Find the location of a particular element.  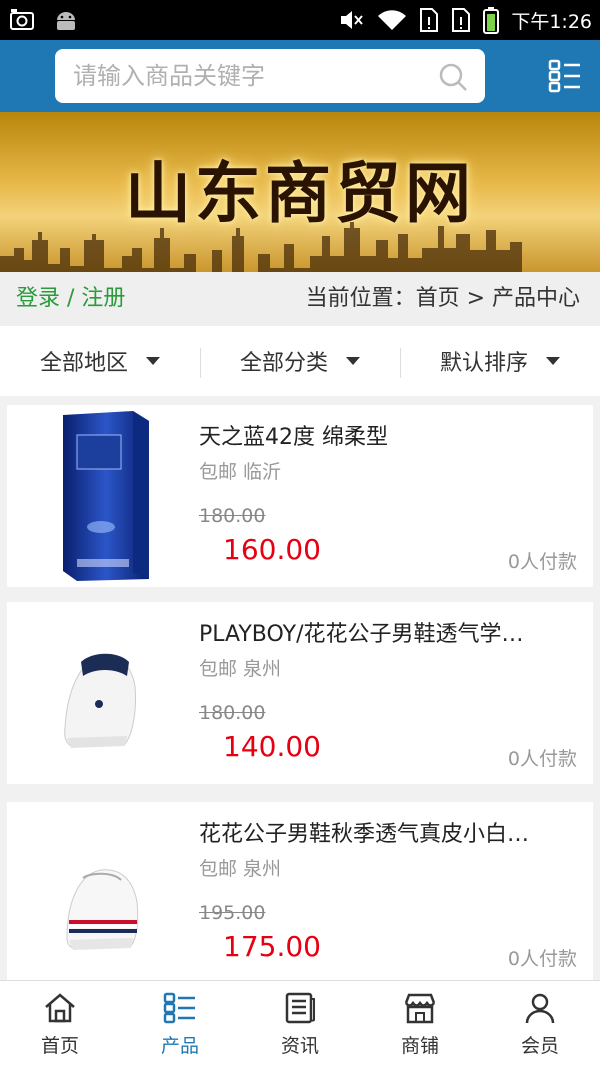

filter-bar: 全部地区 全部分类 默认排序 is located at coordinates (300, 361).